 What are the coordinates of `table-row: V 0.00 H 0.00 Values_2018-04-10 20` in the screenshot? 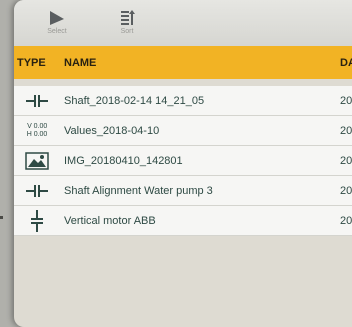 It's located at (183, 131).